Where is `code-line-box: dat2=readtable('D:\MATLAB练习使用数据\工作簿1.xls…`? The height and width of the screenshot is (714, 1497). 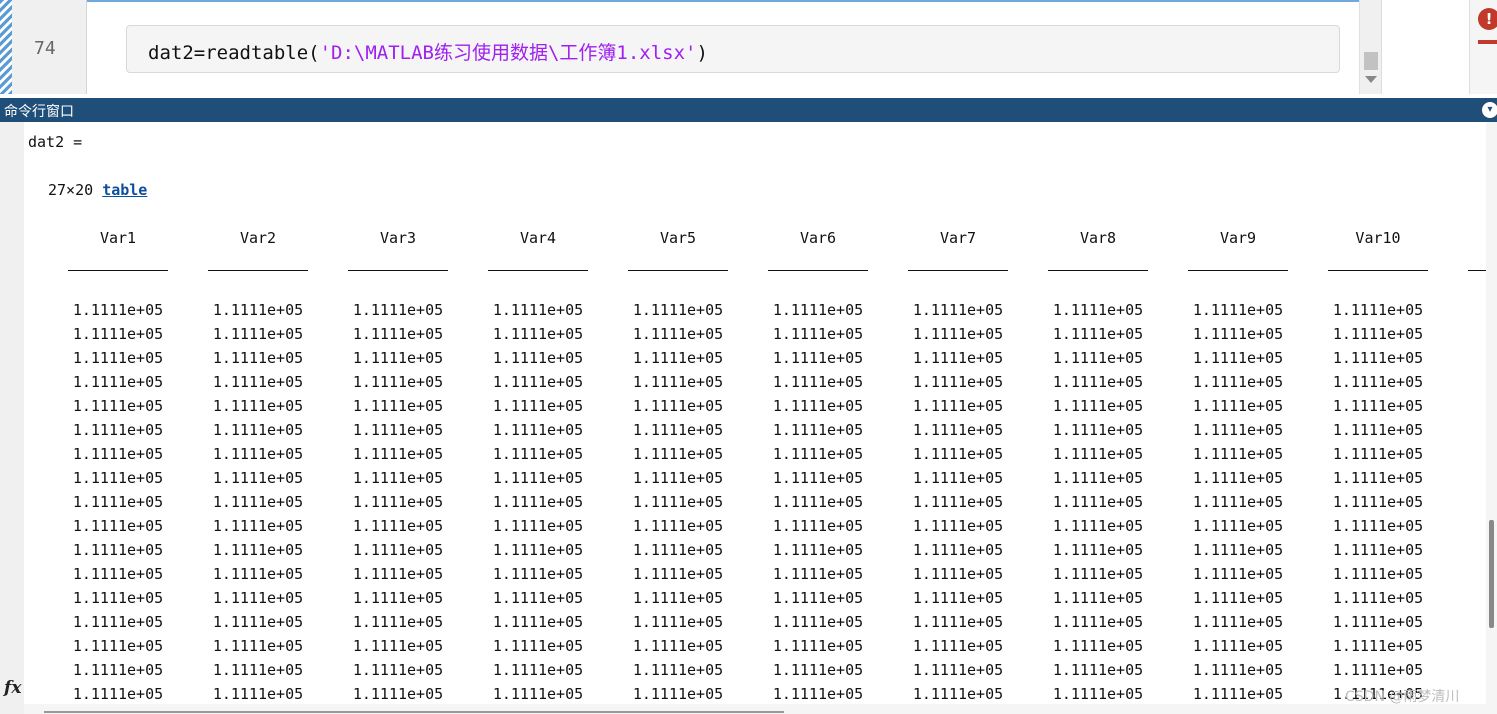 code-line-box: dat2=readtable('D:\MATLAB练习使用数据\工作簿1.xls… is located at coordinates (733, 49).